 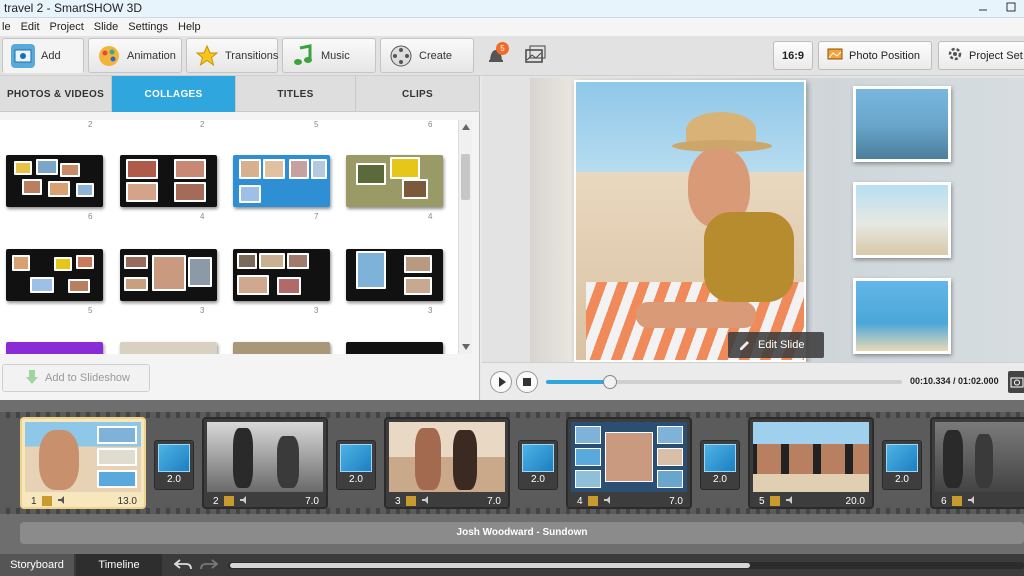 I want to click on menu-edit: Edit, so click(x=30, y=27).